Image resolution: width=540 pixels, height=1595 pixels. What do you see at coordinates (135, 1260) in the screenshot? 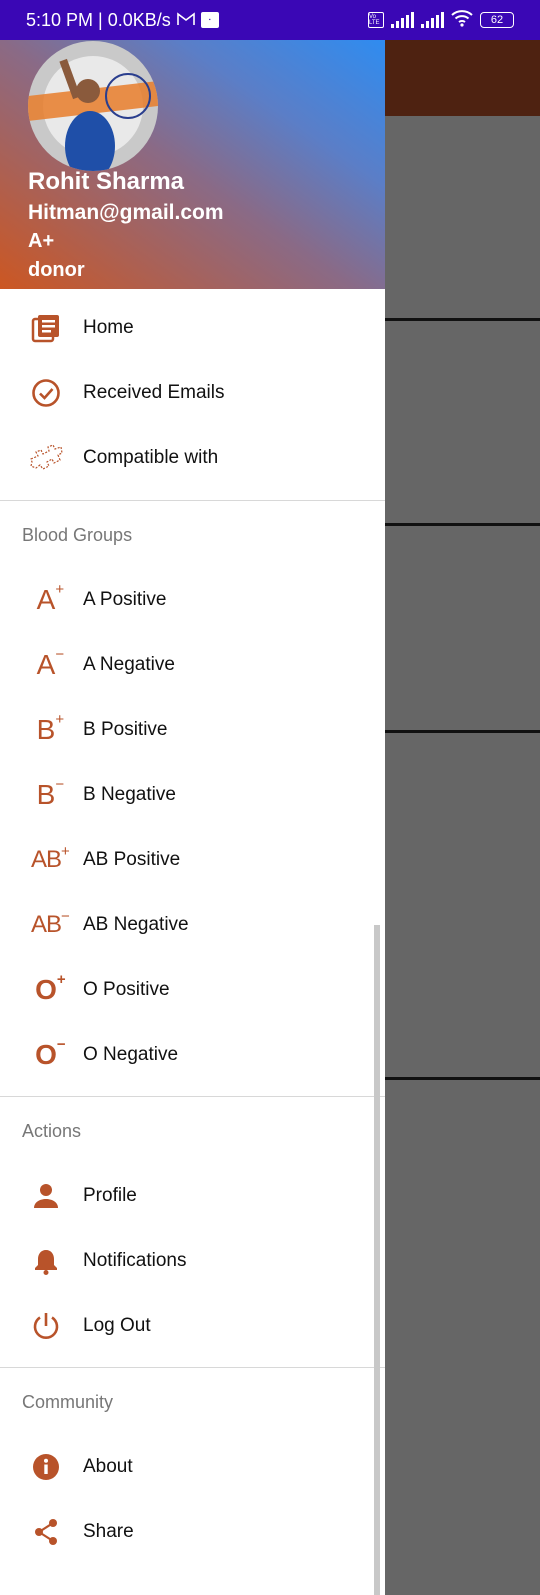
I see `menu-label-notifications: Notifications` at bounding box center [135, 1260].